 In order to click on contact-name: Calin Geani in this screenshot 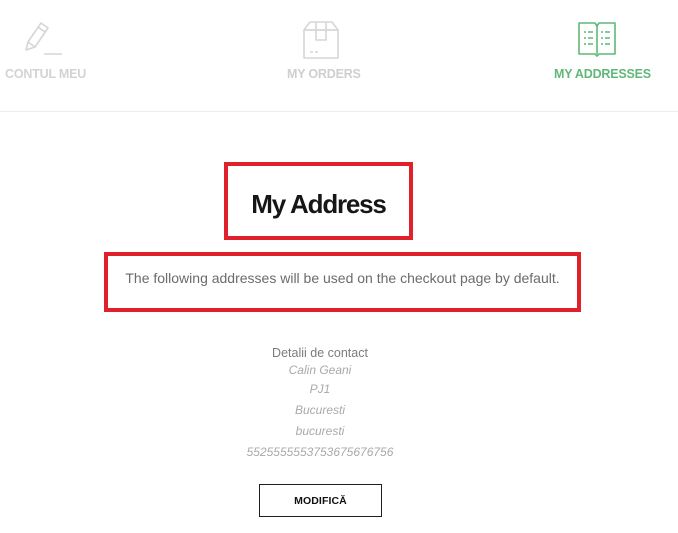, I will do `click(320, 370)`.